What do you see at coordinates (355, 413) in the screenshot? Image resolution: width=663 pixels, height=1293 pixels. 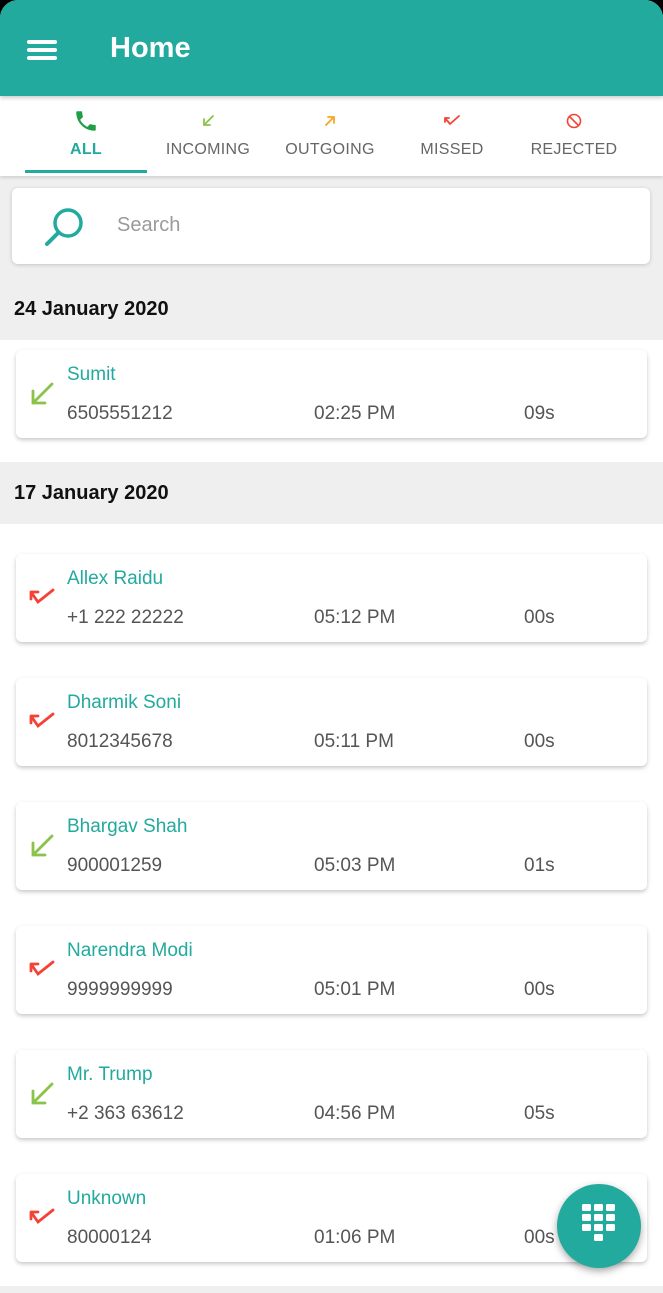 I see `call-time: 02:25 PM` at bounding box center [355, 413].